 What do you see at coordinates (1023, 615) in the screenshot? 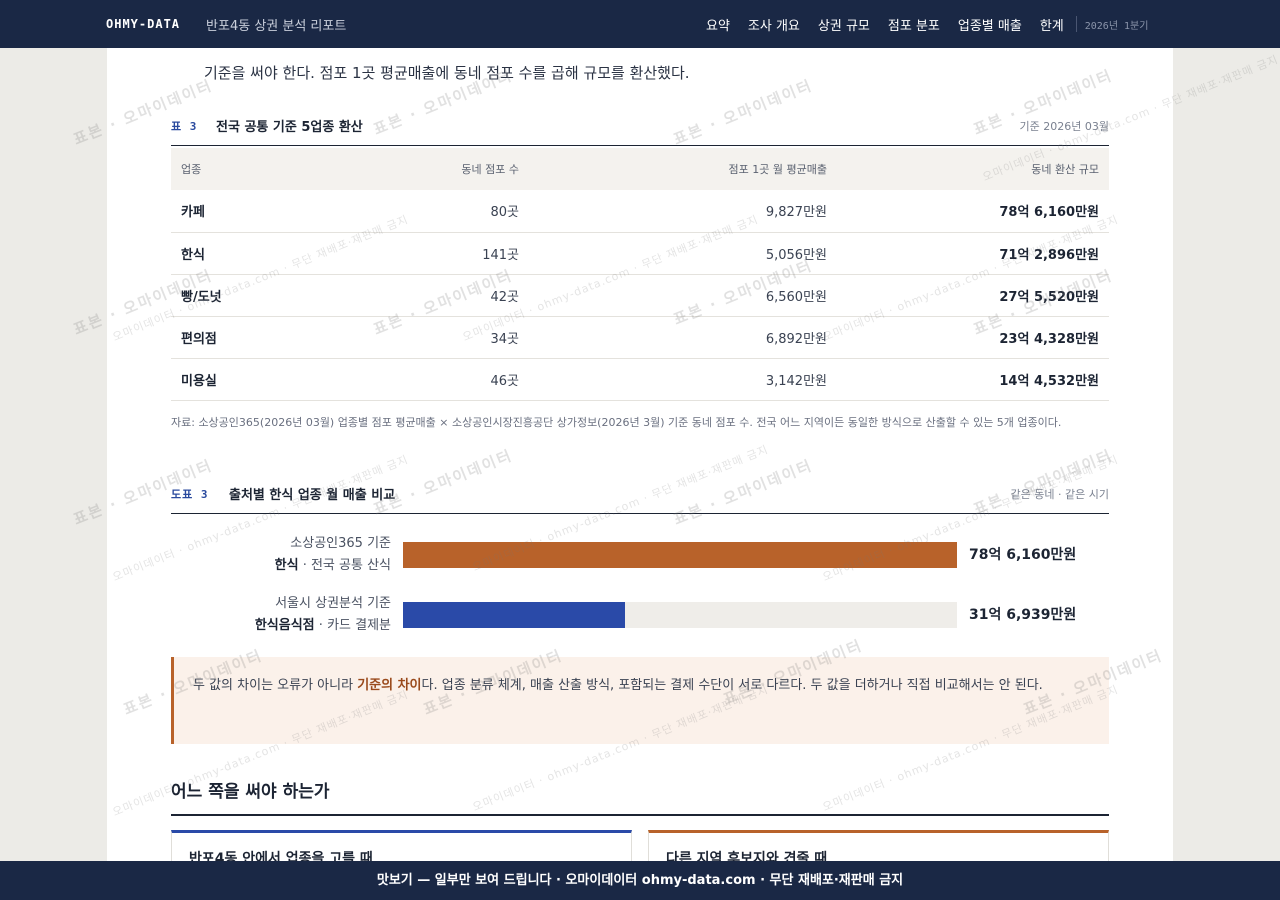
I see `bar-value-label: 31억 6,939만원` at bounding box center [1023, 615].